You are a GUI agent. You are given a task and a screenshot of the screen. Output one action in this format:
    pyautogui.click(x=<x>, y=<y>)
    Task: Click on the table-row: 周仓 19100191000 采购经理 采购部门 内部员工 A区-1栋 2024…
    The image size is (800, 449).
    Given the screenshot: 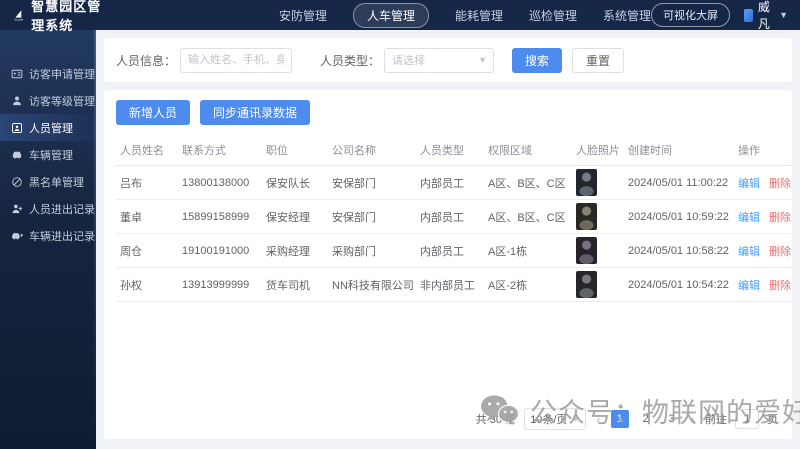 What is the action you would take?
    pyautogui.click(x=455, y=250)
    